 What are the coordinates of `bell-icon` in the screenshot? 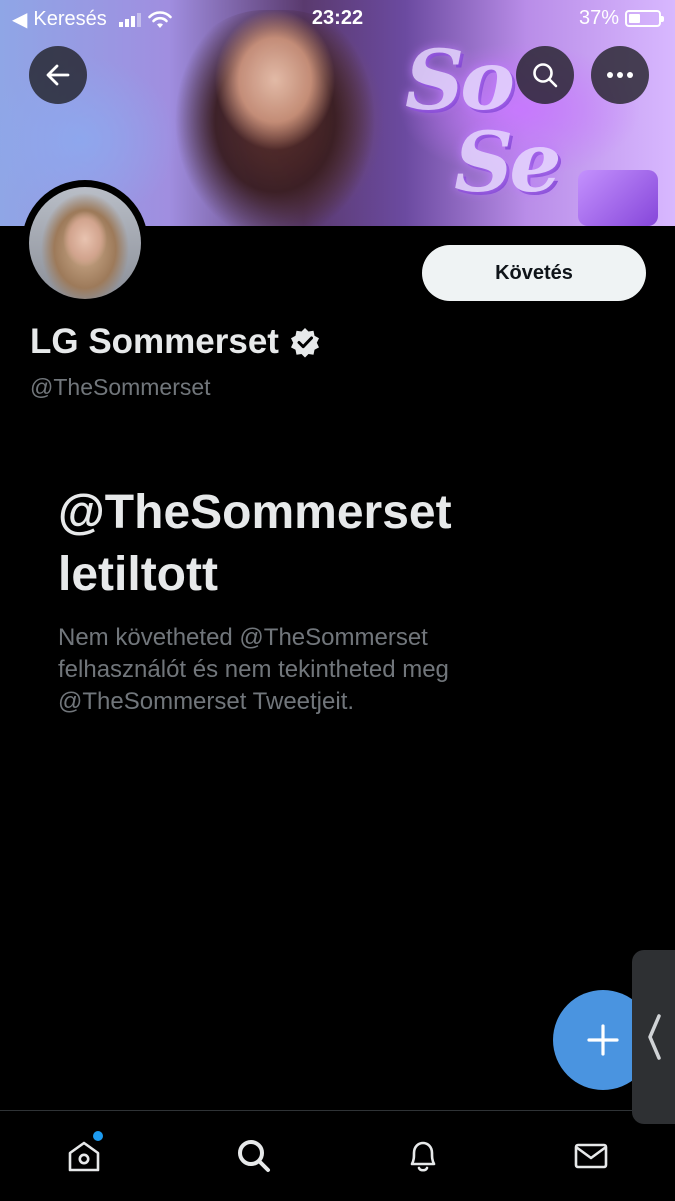 It's located at (423, 1156).